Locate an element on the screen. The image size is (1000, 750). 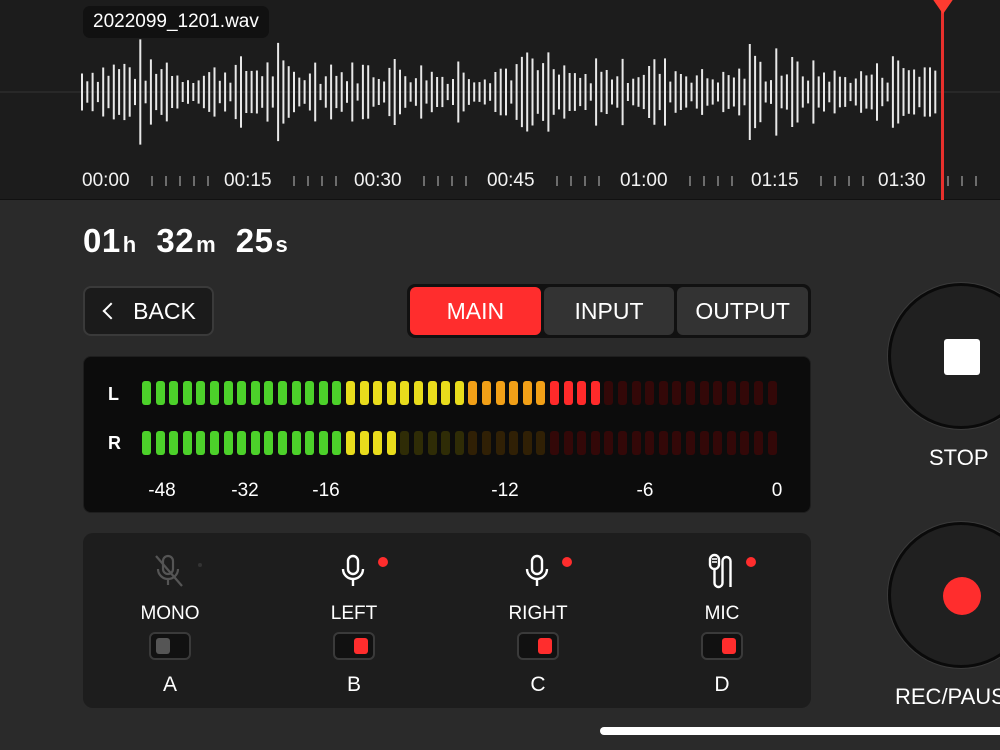
meter-scale-label: 0 is located at coordinates (777, 490).